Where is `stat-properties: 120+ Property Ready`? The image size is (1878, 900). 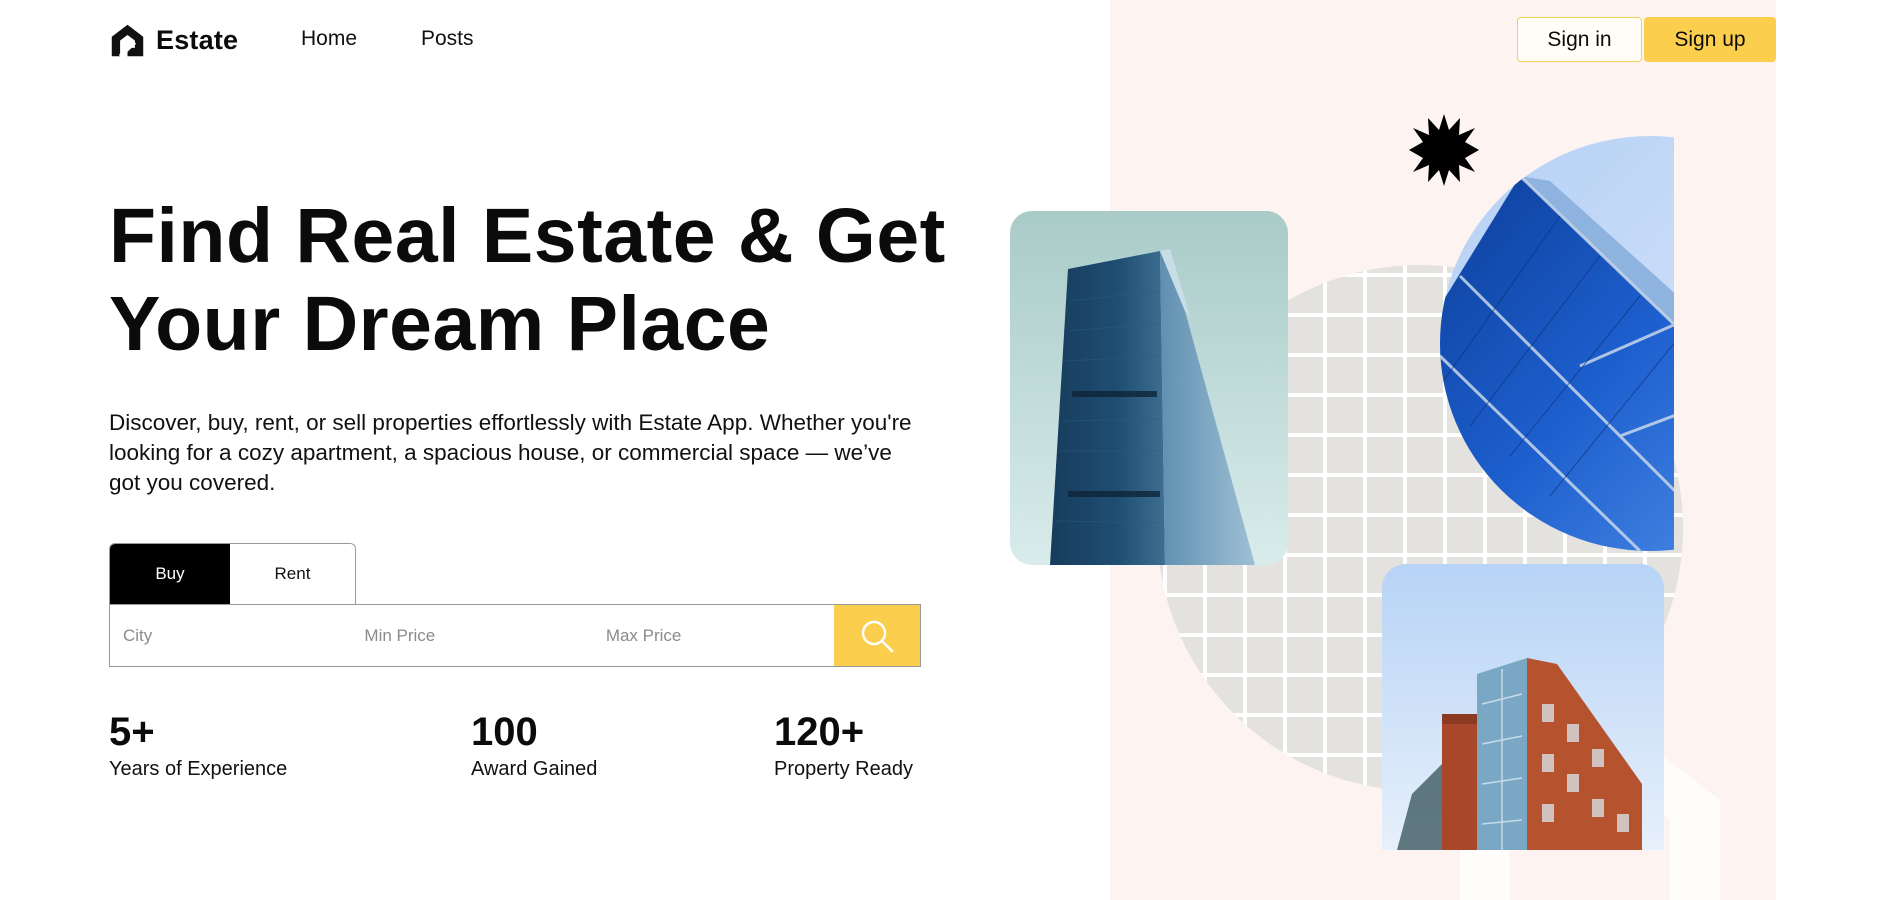
stat-properties: 120+ Property Ready is located at coordinates (843, 745).